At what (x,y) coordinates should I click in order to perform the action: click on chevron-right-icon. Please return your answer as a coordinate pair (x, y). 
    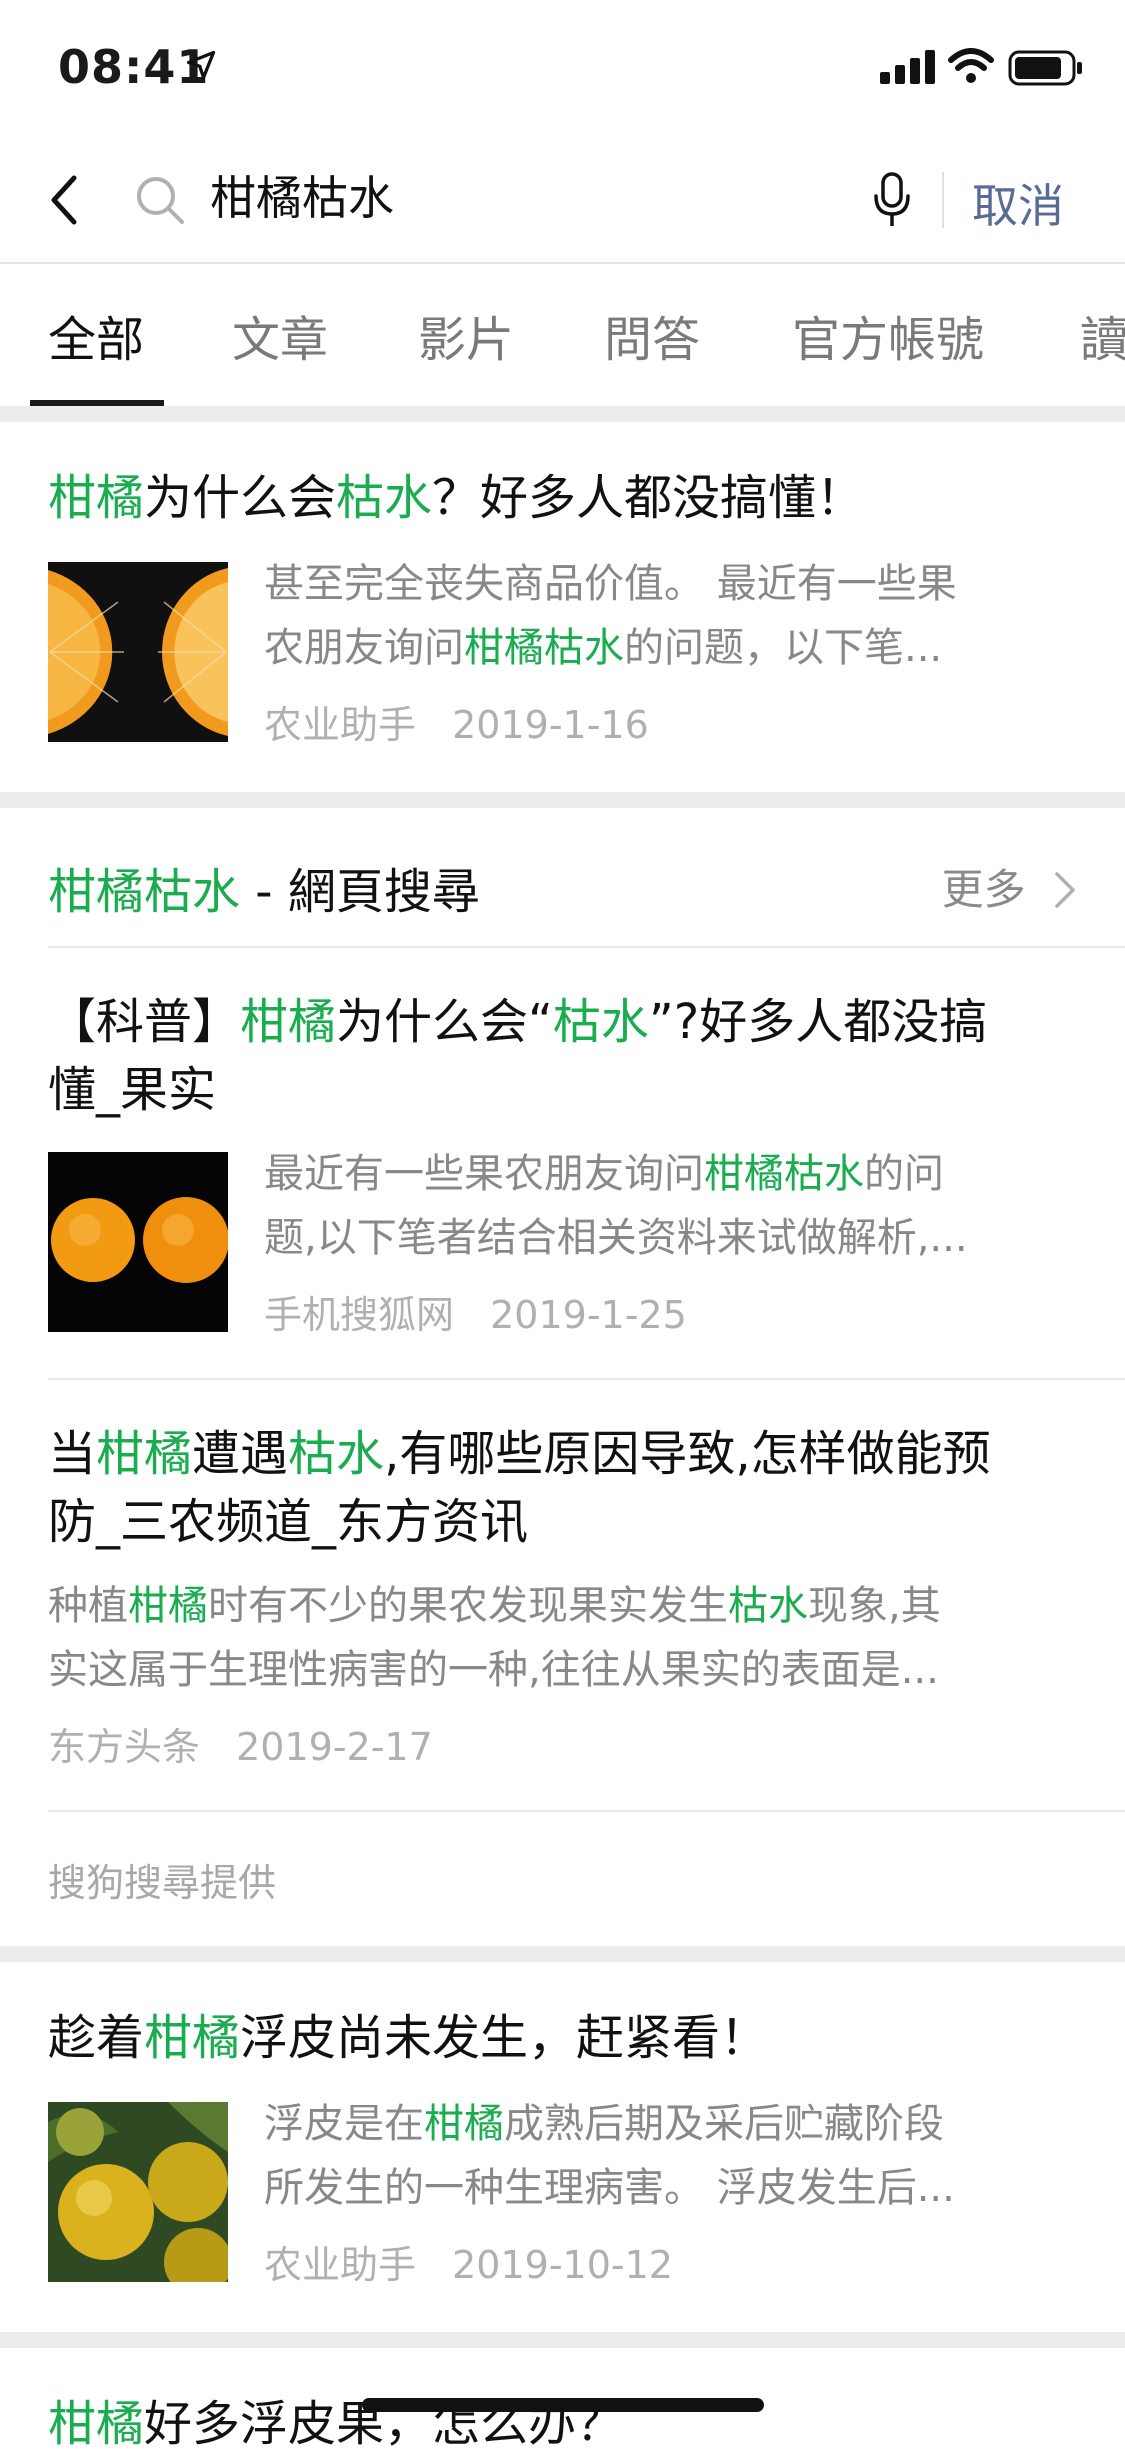
    Looking at the image, I should click on (1065, 890).